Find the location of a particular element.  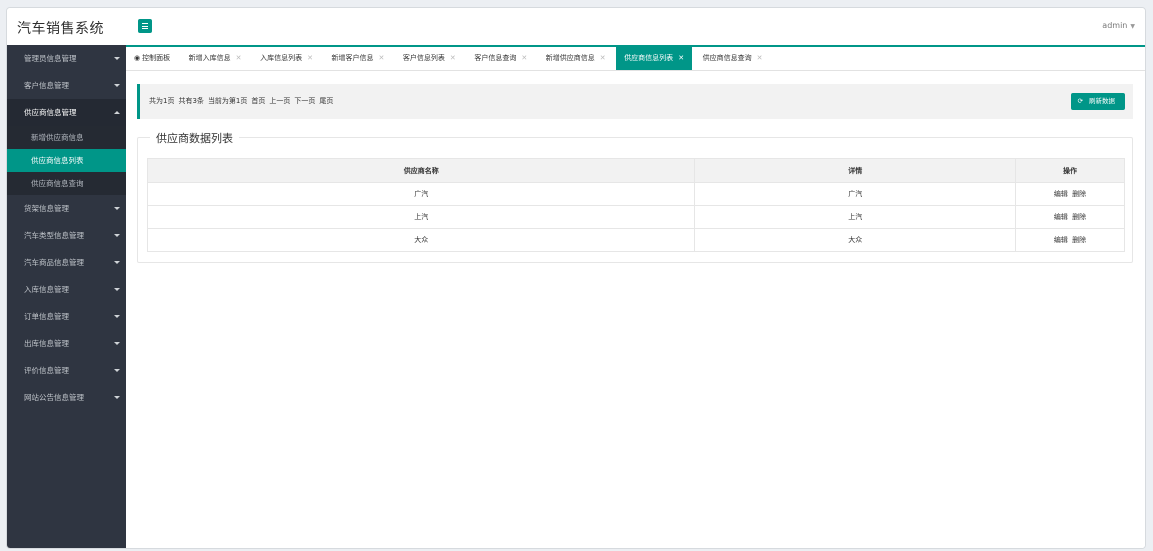

tab-add-customer: 新增客户信息 ✕ is located at coordinates (358, 58).